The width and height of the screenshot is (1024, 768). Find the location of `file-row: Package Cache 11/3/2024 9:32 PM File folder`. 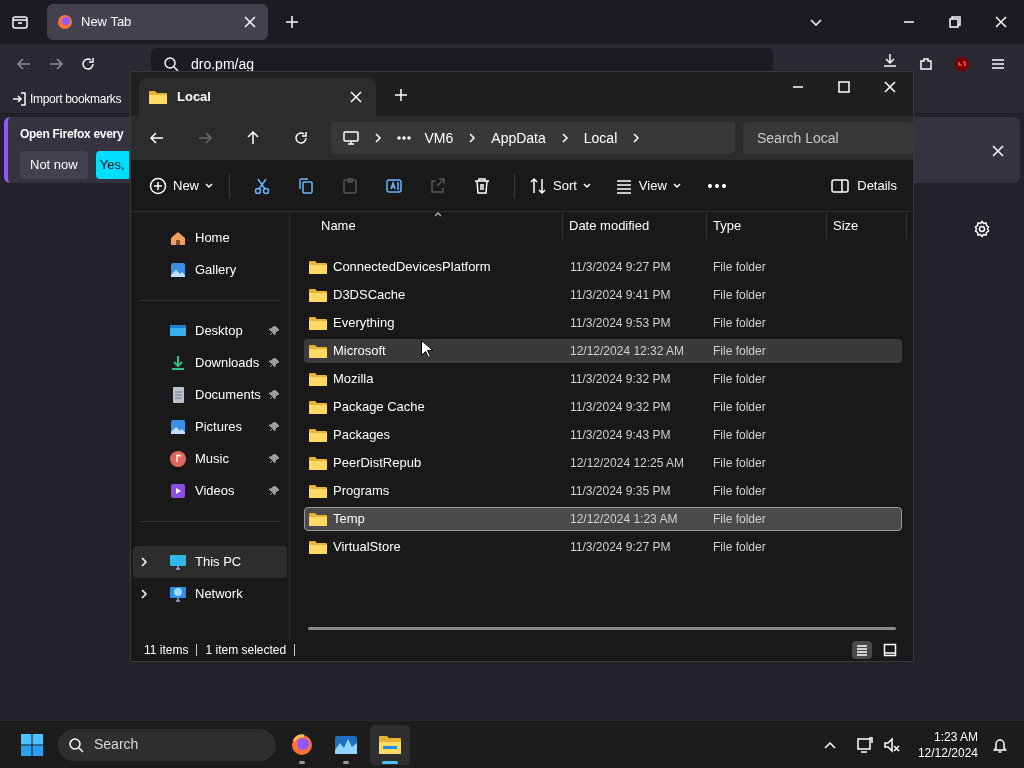

file-row: Package Cache 11/3/2024 9:32 PM File folder is located at coordinates (603, 407).